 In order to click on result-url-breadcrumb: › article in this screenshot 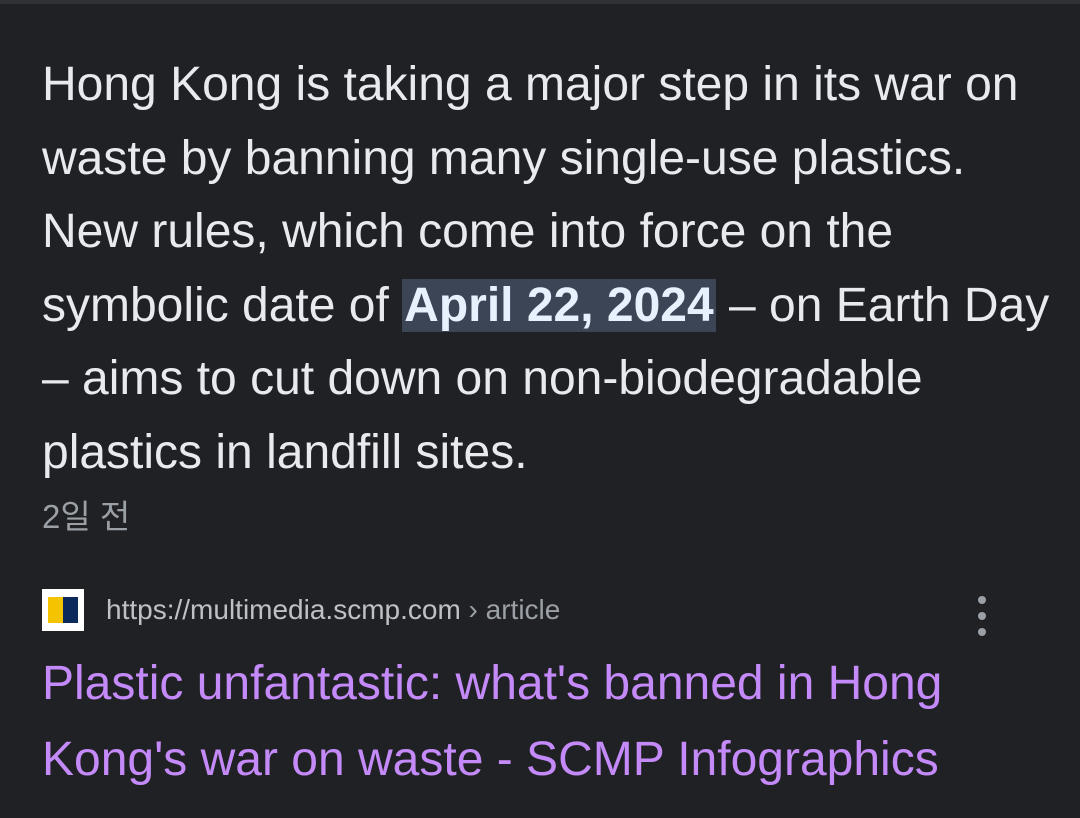, I will do `click(510, 609)`.